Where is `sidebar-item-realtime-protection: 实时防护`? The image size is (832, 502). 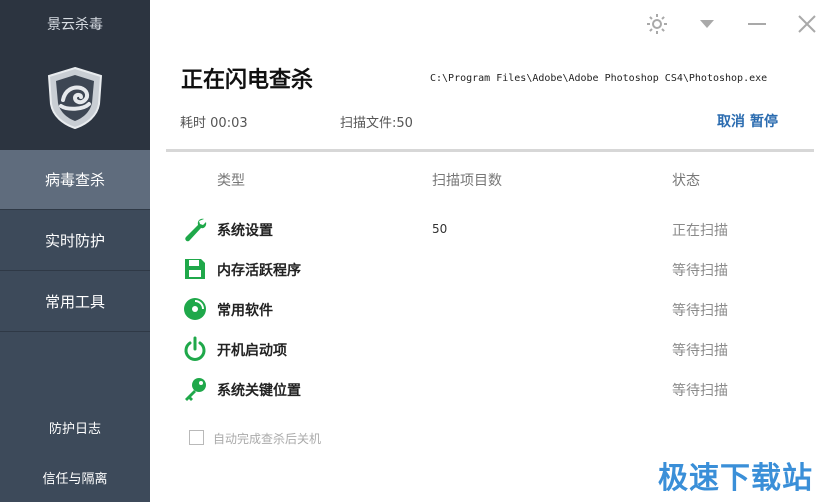
sidebar-item-realtime-protection: 实时防护 is located at coordinates (75, 241).